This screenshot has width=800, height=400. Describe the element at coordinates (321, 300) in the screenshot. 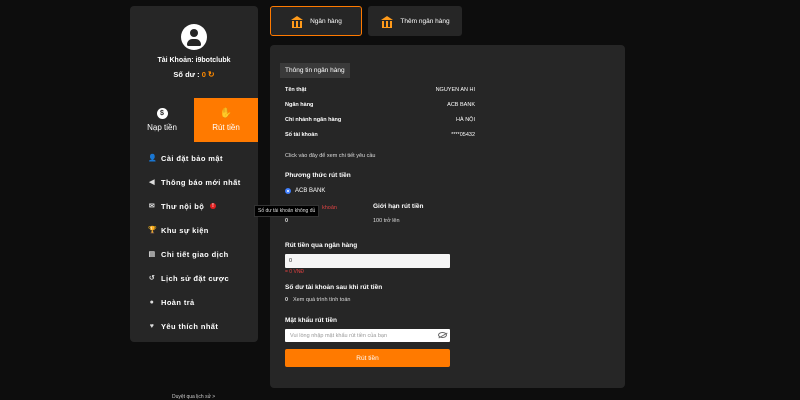

I see `calculation-link: Xem quá trình tính toán` at that location.